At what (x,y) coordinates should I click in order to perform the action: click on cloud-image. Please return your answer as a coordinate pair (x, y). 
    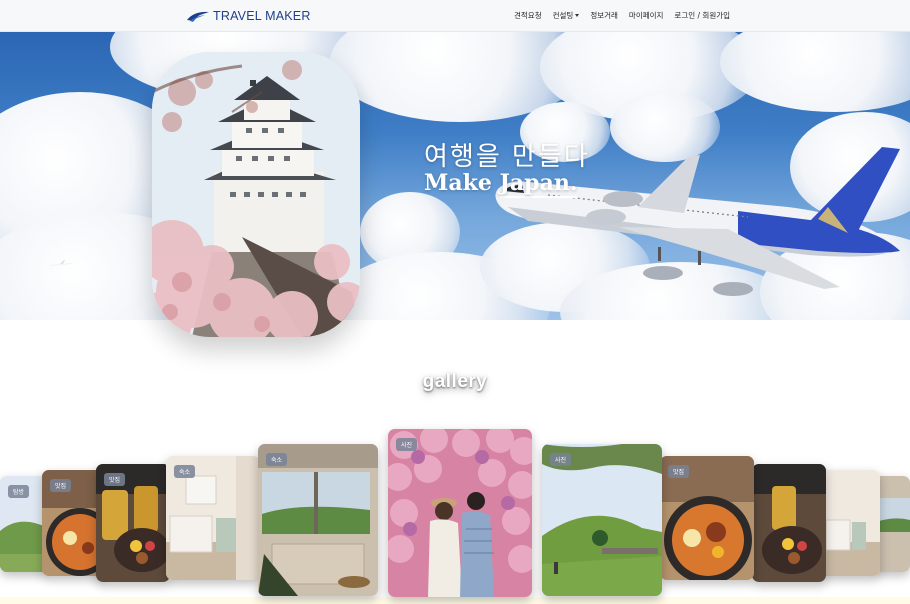
    Looking at the image, I should click on (815, 72).